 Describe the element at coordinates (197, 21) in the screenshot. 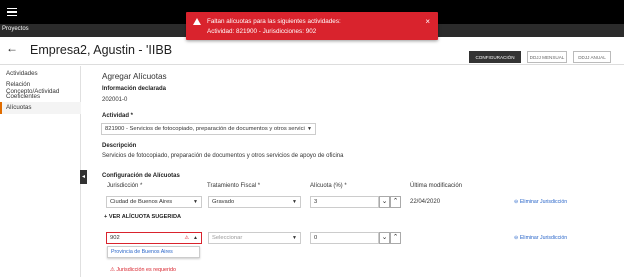

I see `warning-icon` at that location.